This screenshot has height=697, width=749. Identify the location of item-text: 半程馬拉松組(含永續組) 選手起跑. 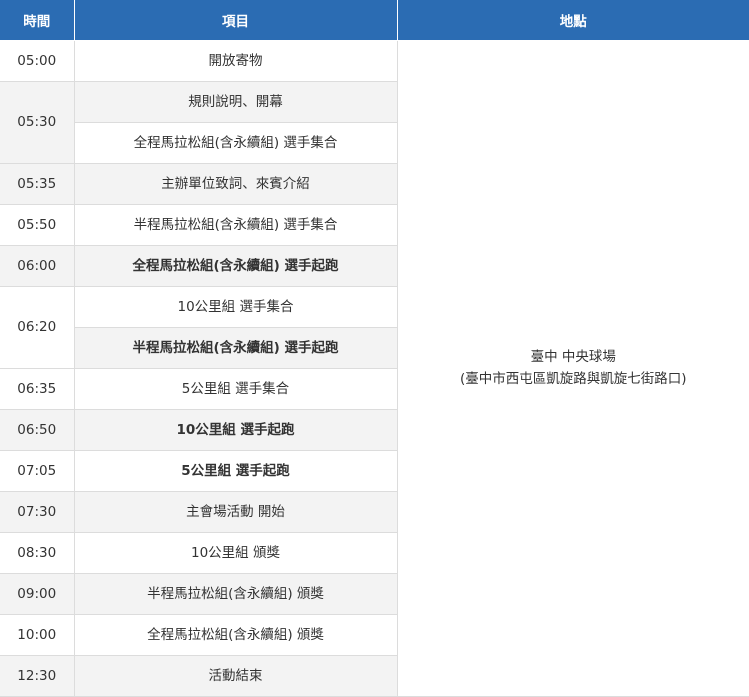
(235, 348).